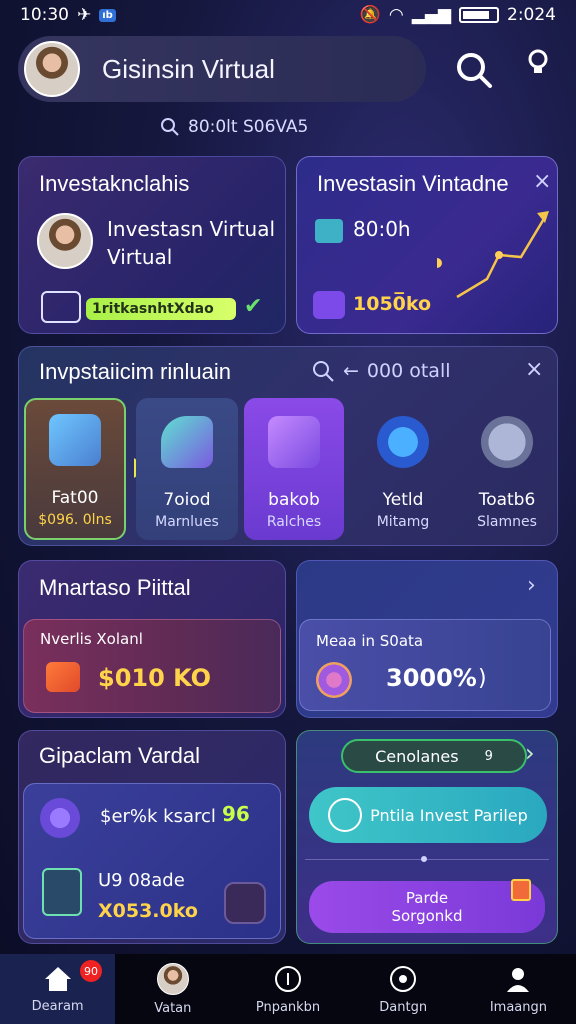 The width and height of the screenshot is (576, 1024). What do you see at coordinates (345, 815) in the screenshot?
I see `magnifier-icon` at bounding box center [345, 815].